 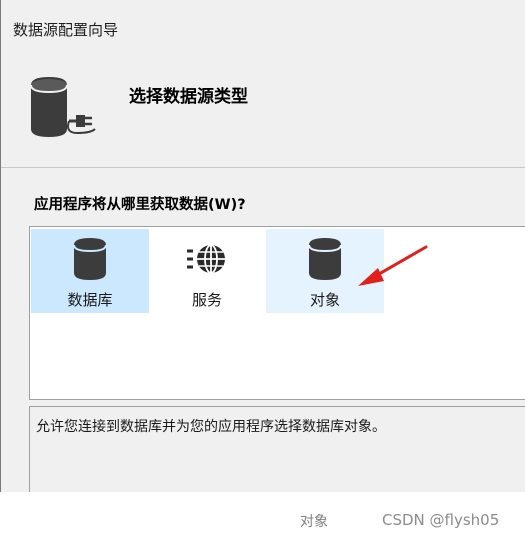 I want to click on list-item-service: 服务, so click(x=207, y=271).